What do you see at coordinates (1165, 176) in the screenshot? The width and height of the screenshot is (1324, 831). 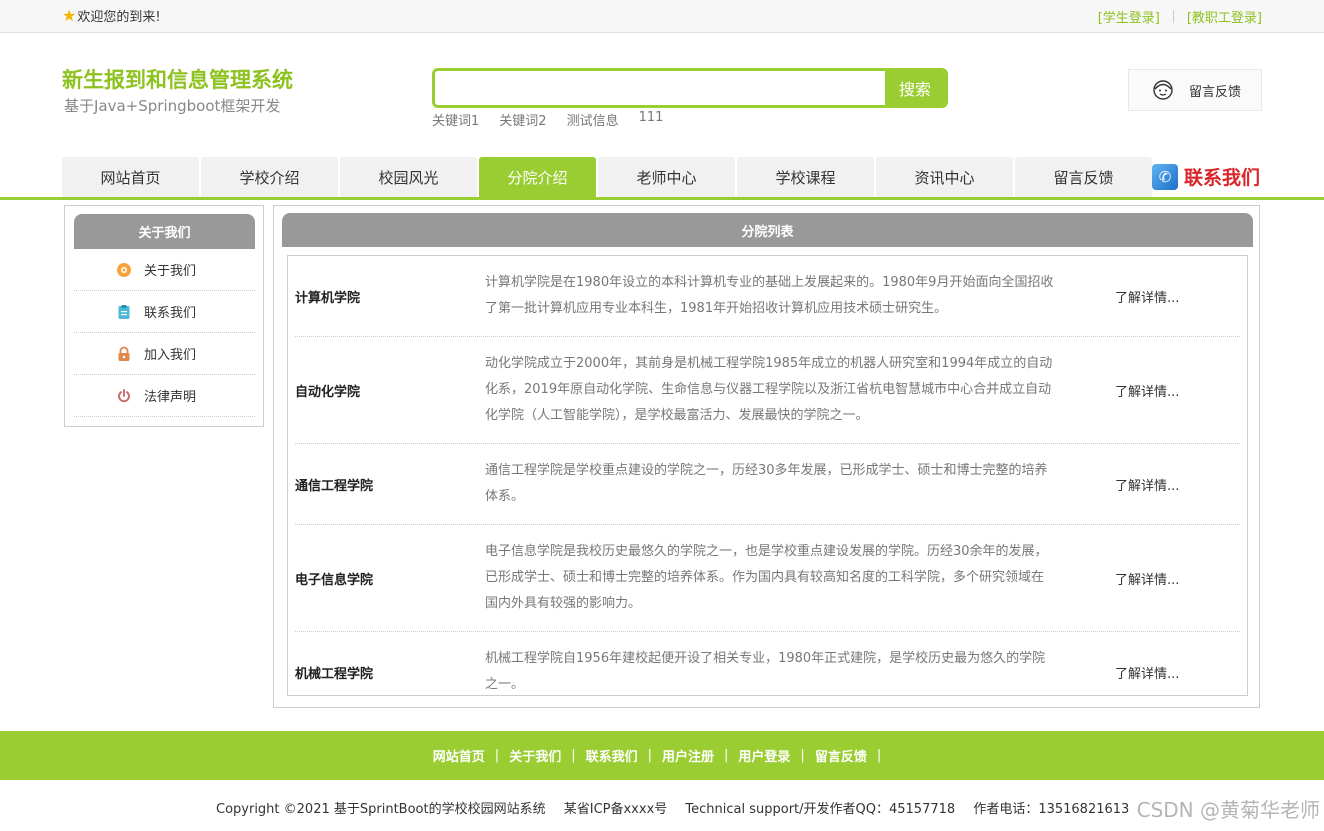 I see `phone-icon: ✆` at bounding box center [1165, 176].